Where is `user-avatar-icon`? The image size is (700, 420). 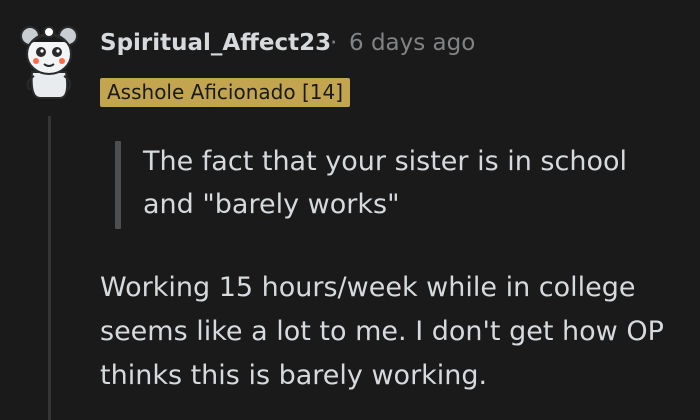 user-avatar-icon is located at coordinates (49, 57).